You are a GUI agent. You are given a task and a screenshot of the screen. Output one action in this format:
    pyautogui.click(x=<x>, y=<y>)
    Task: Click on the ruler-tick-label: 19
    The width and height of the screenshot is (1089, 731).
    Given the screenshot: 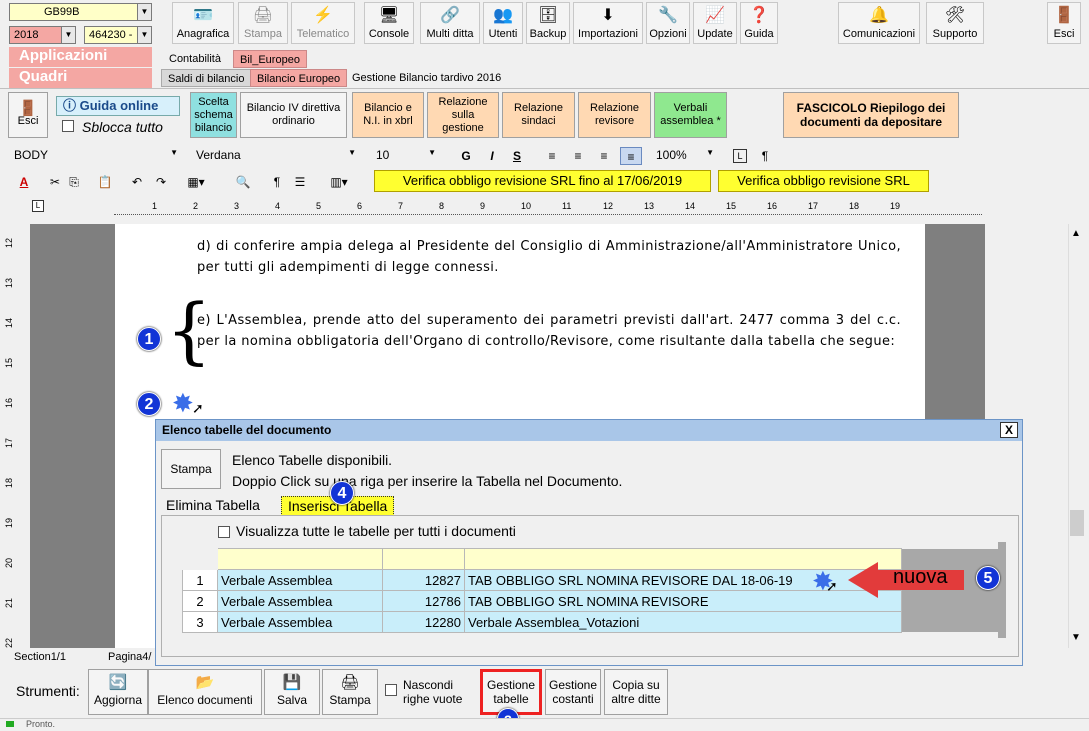 What is the action you would take?
    pyautogui.click(x=9, y=523)
    